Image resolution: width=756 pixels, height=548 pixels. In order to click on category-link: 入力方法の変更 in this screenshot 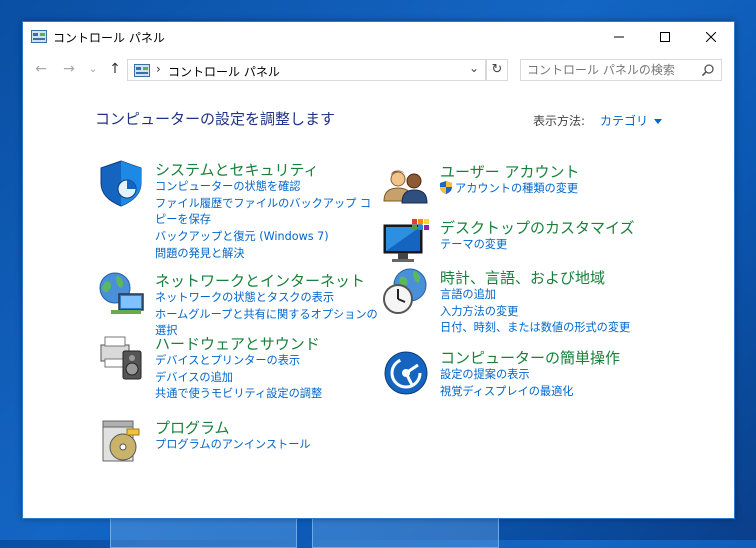, I will do `click(549, 312)`.